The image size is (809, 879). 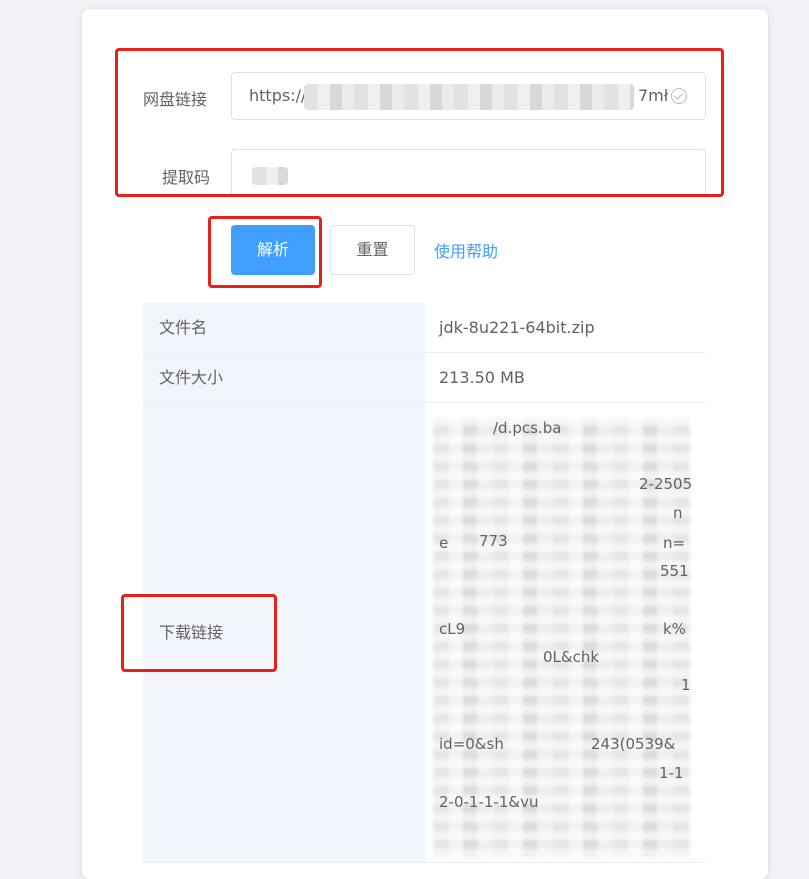 I want to click on link-fragment: 773, so click(x=493, y=541).